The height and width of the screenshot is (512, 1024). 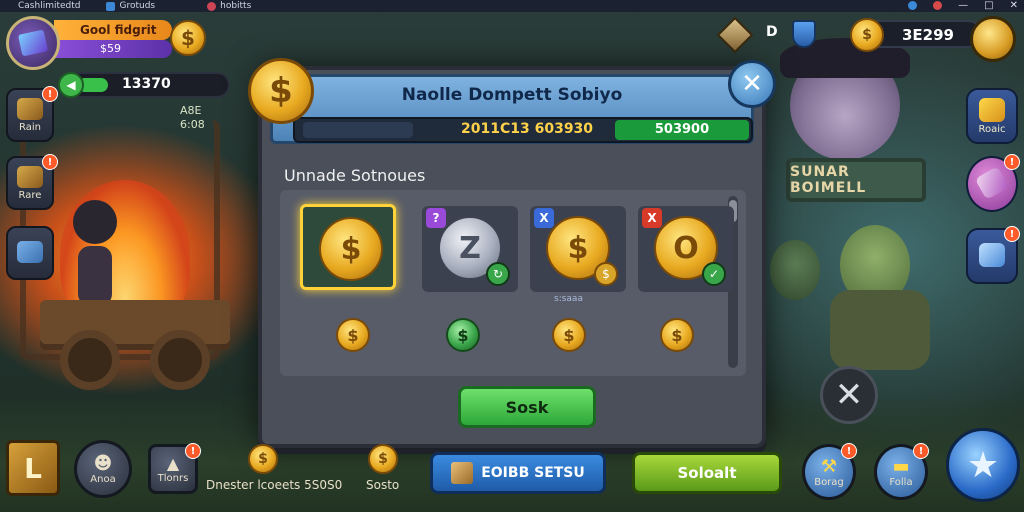 What do you see at coordinates (498, 274) in the screenshot?
I see `check-icon: ↻` at bounding box center [498, 274].